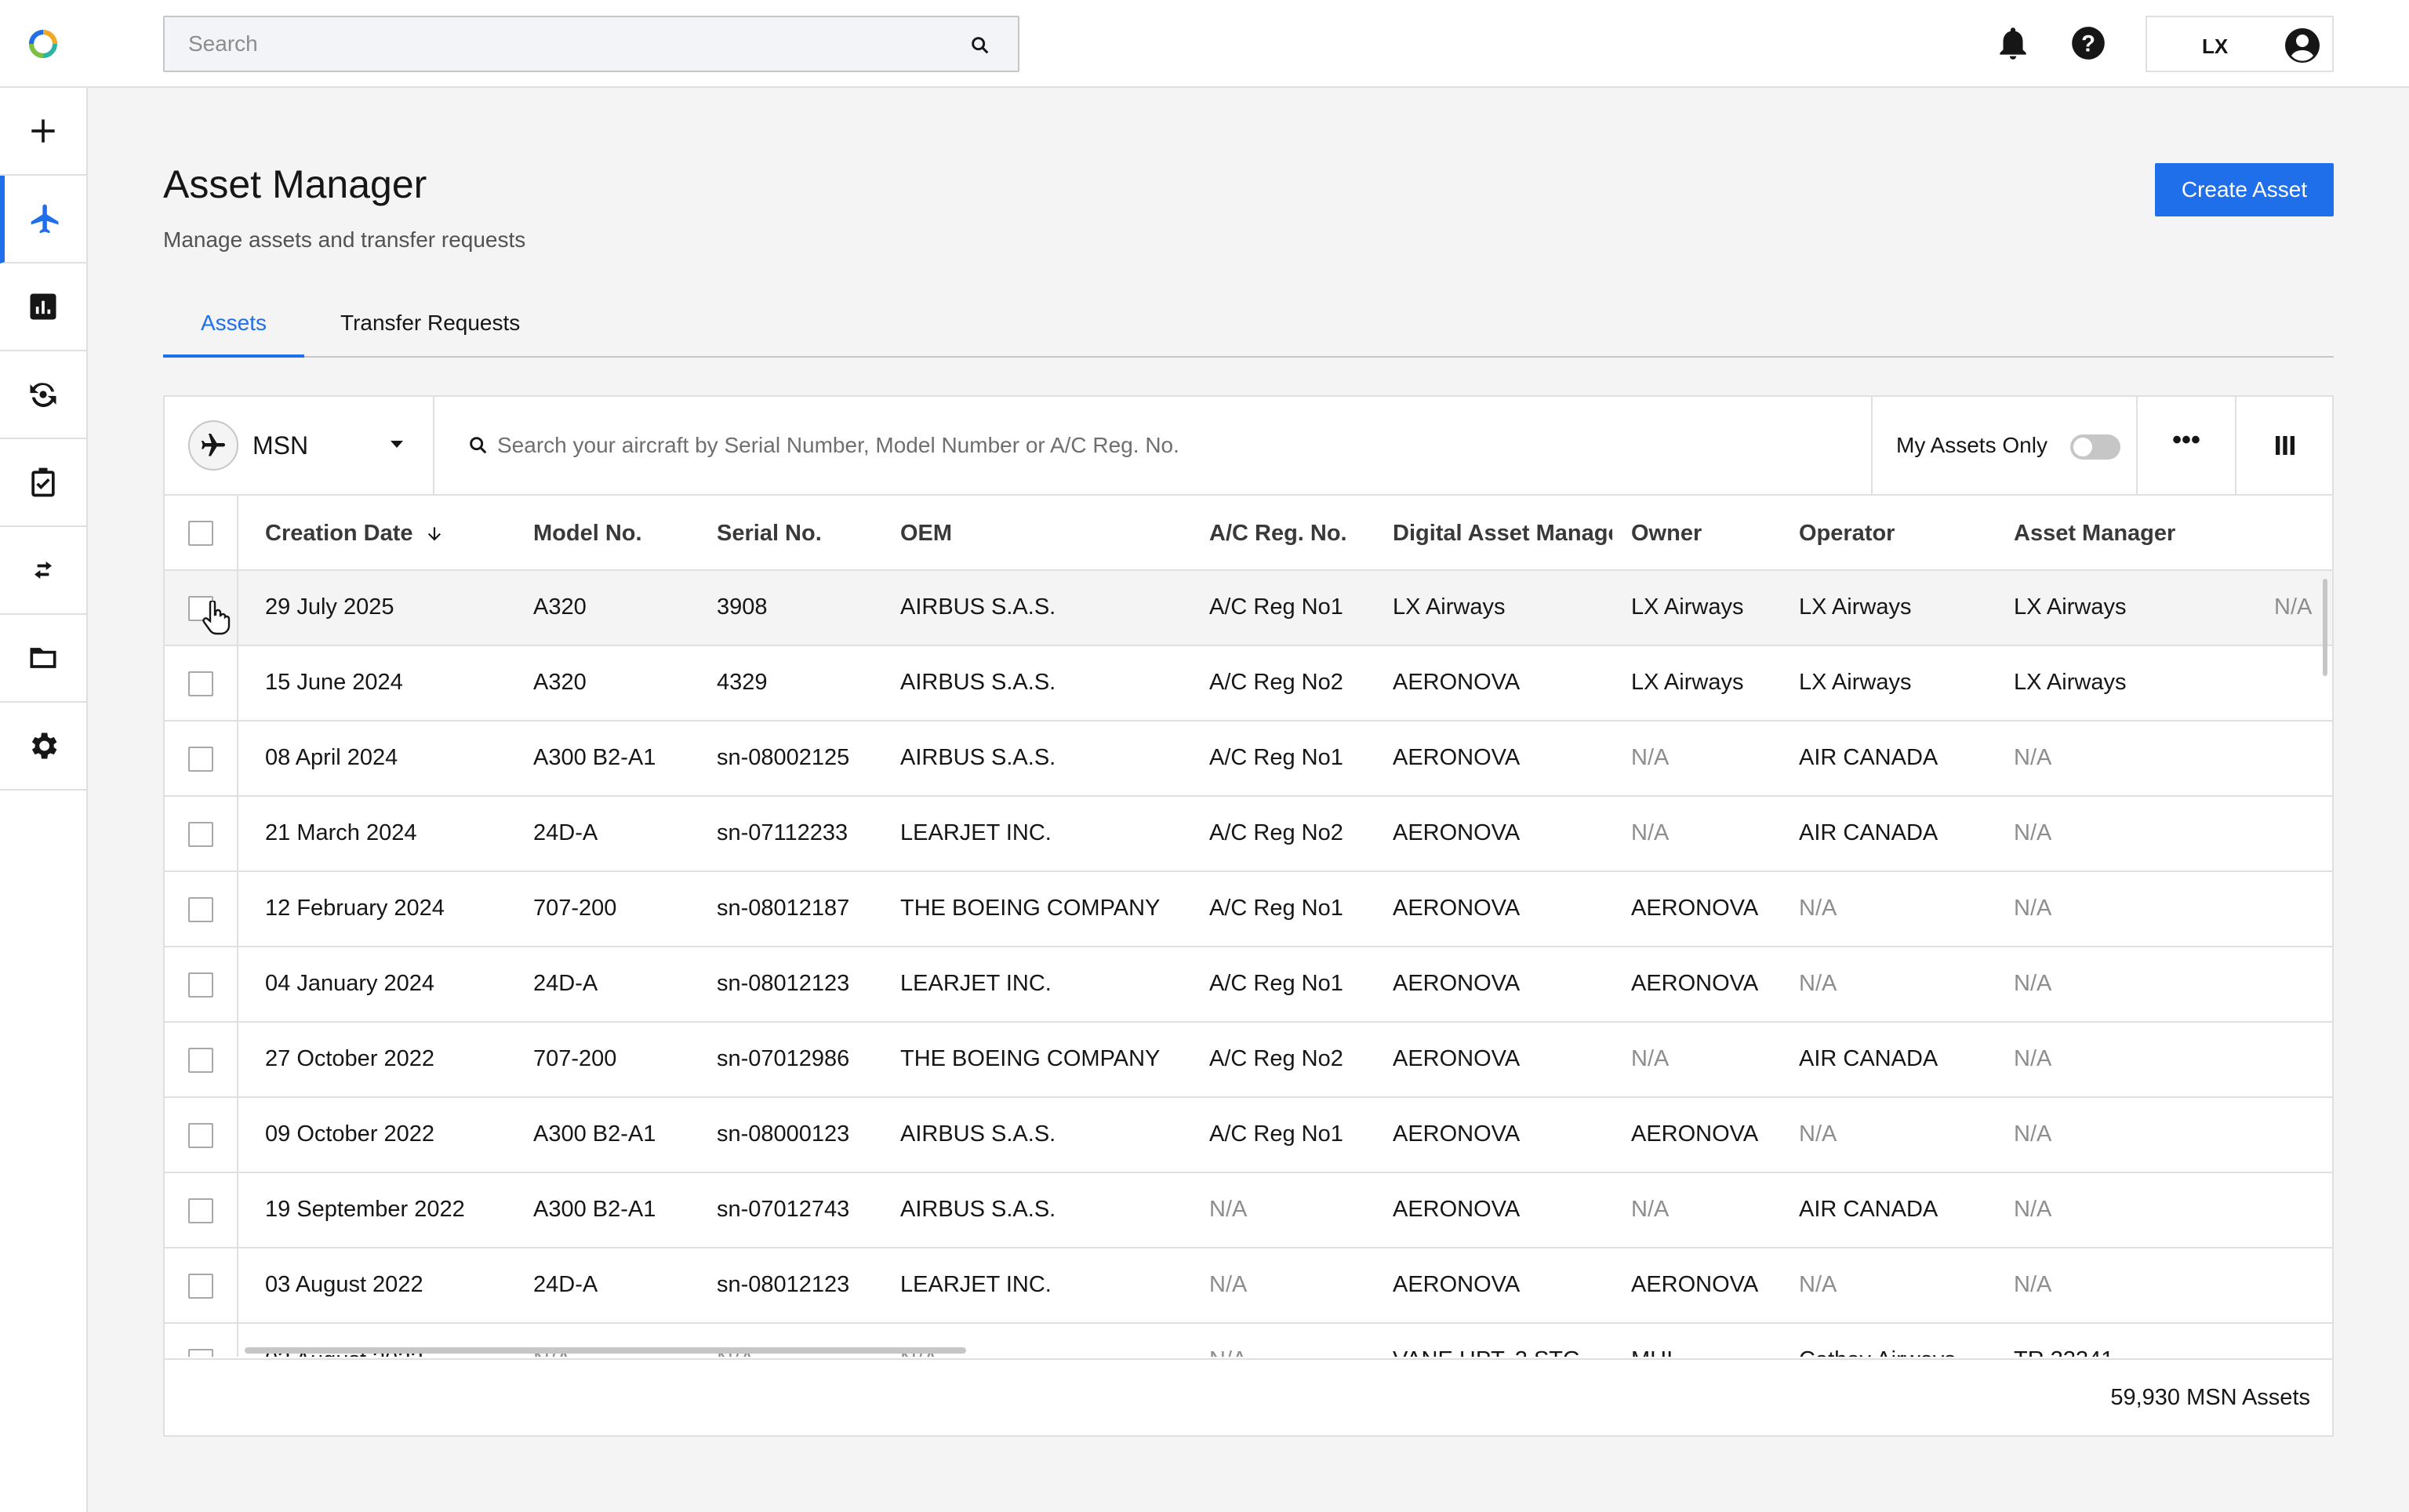 This screenshot has height=1512, width=2409. I want to click on table-cell: A320, so click(560, 682).